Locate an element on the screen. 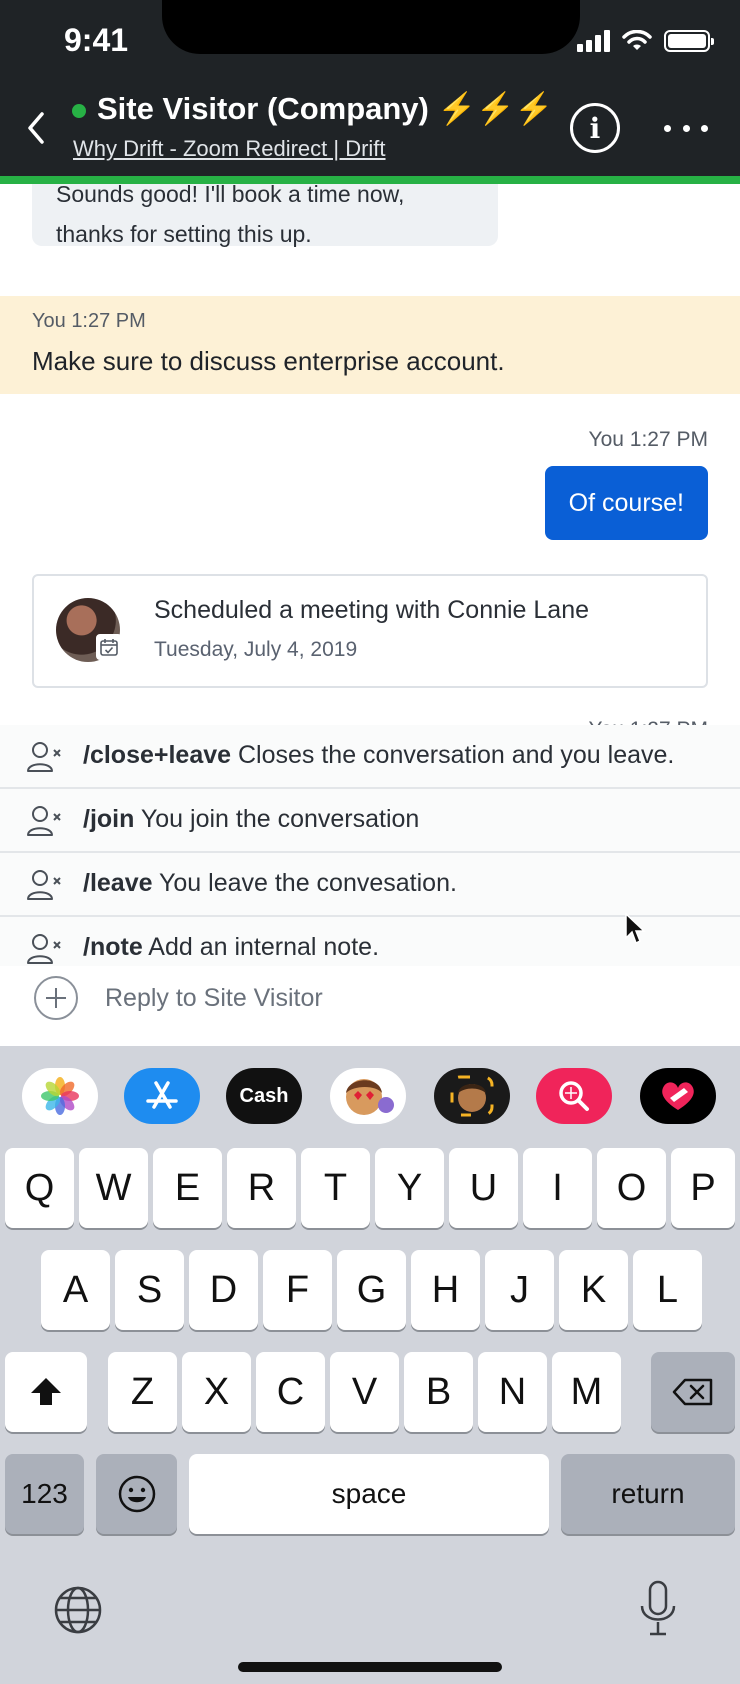 Image resolution: width=740 pixels, height=1684 pixels. online-status-dot is located at coordinates (79, 111).